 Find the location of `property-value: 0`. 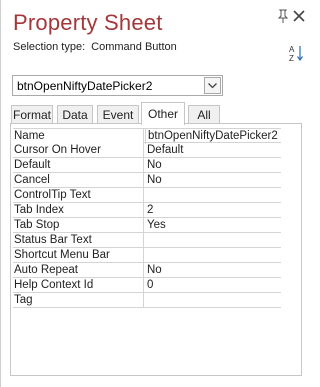

property-value: 0 is located at coordinates (214, 285).